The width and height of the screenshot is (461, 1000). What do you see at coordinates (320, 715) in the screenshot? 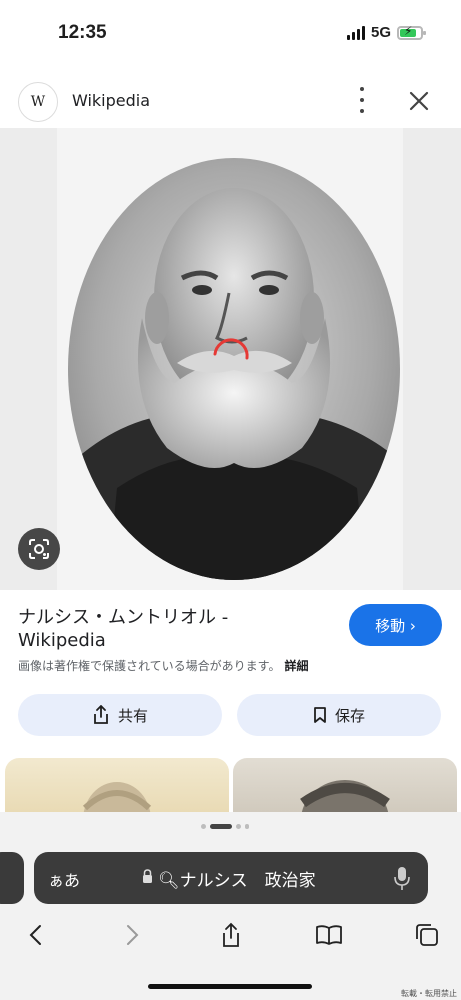
I see `bookmark-icon` at bounding box center [320, 715].